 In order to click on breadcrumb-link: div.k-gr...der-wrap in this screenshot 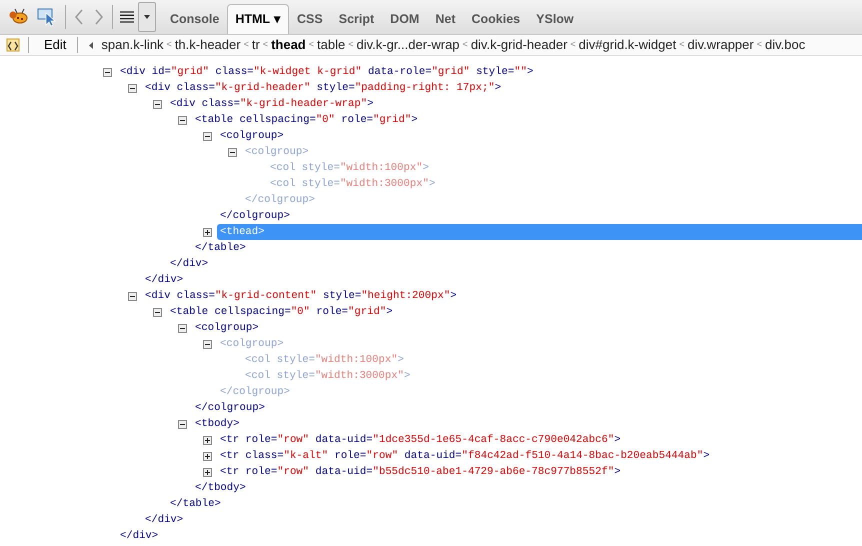, I will do `click(408, 45)`.